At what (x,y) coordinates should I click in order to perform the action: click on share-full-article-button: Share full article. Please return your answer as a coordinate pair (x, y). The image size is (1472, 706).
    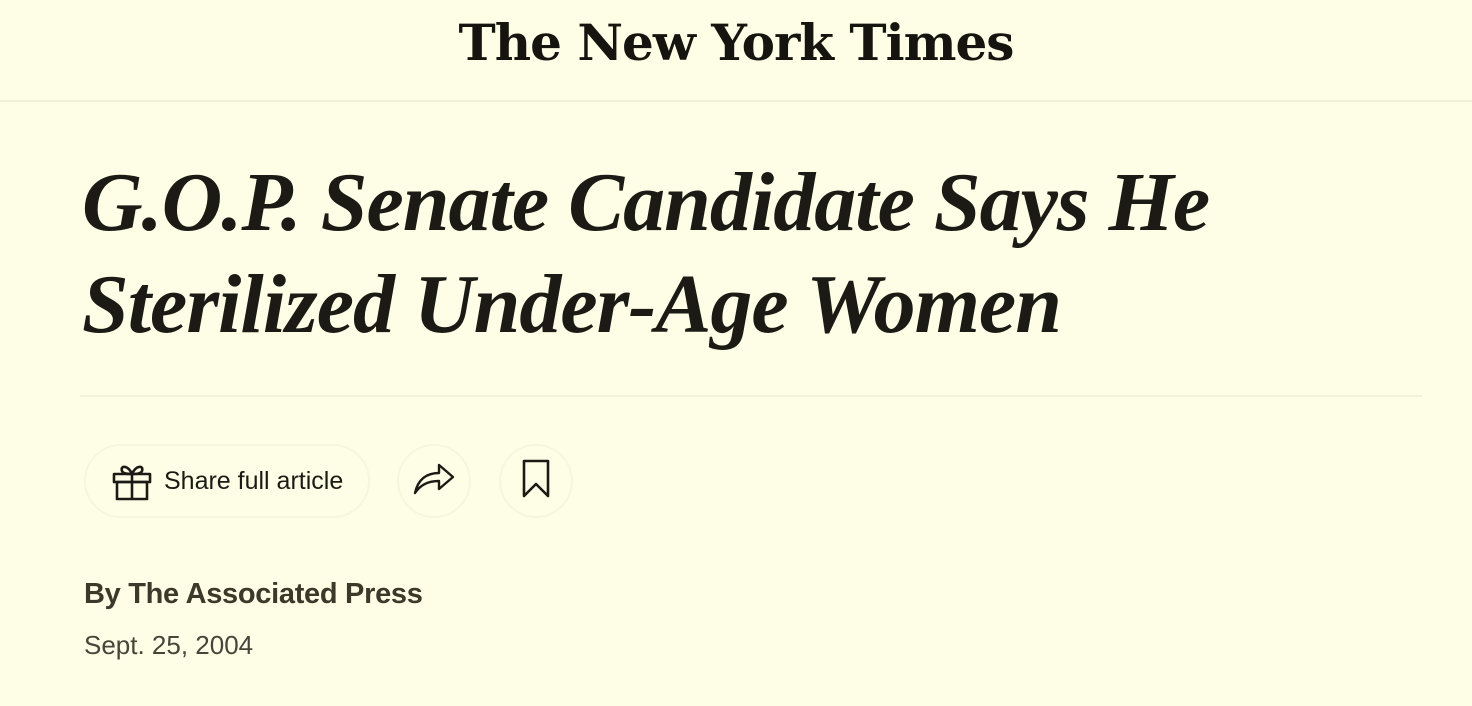
    Looking at the image, I should click on (227, 481).